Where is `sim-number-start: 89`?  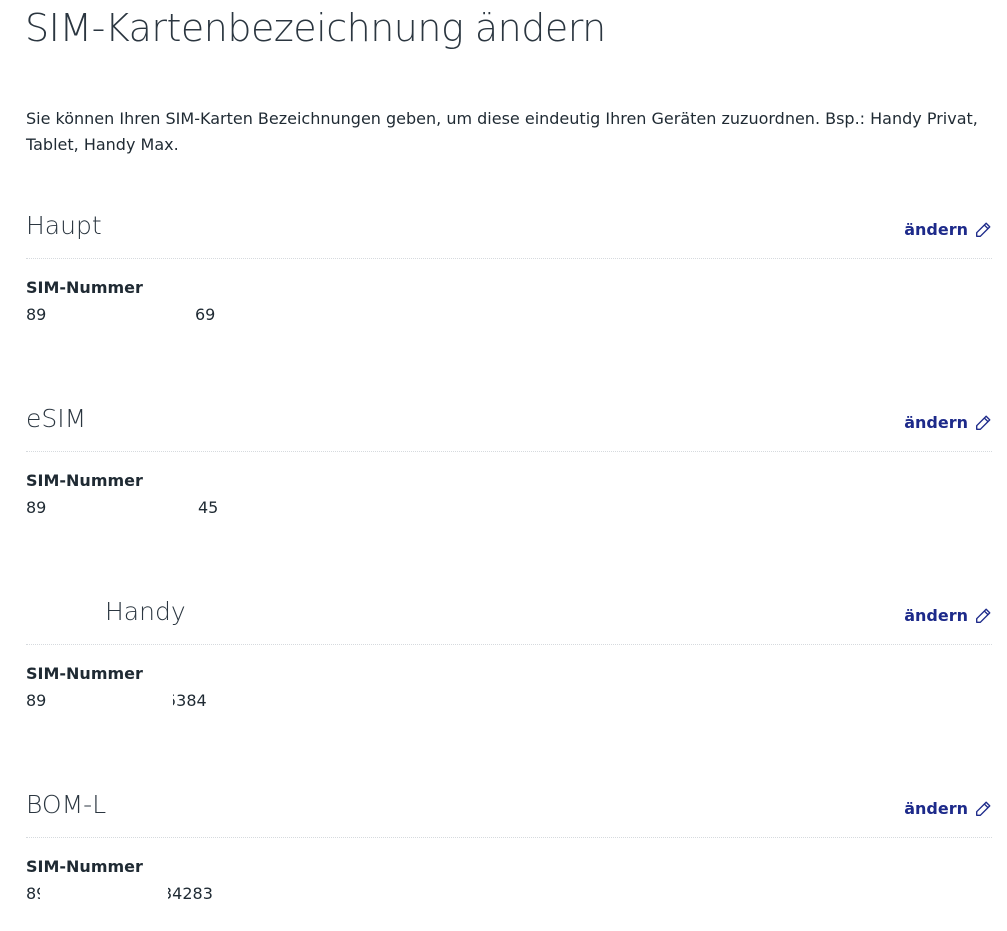
sim-number-start: 89 is located at coordinates (36, 700).